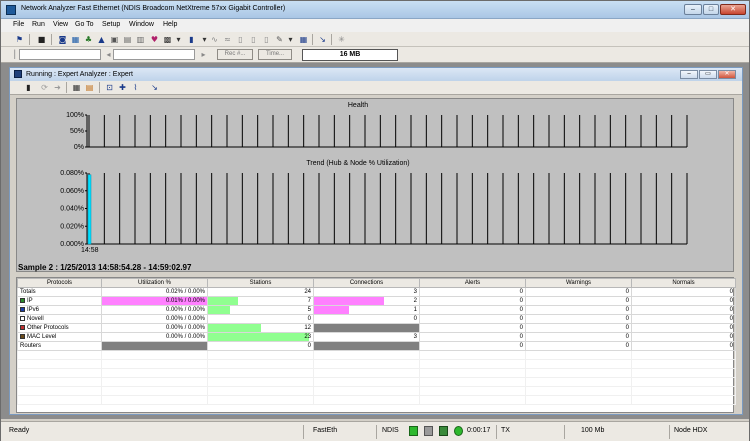 The height and width of the screenshot is (441, 750). I want to click on maximize-button: □, so click(711, 9).